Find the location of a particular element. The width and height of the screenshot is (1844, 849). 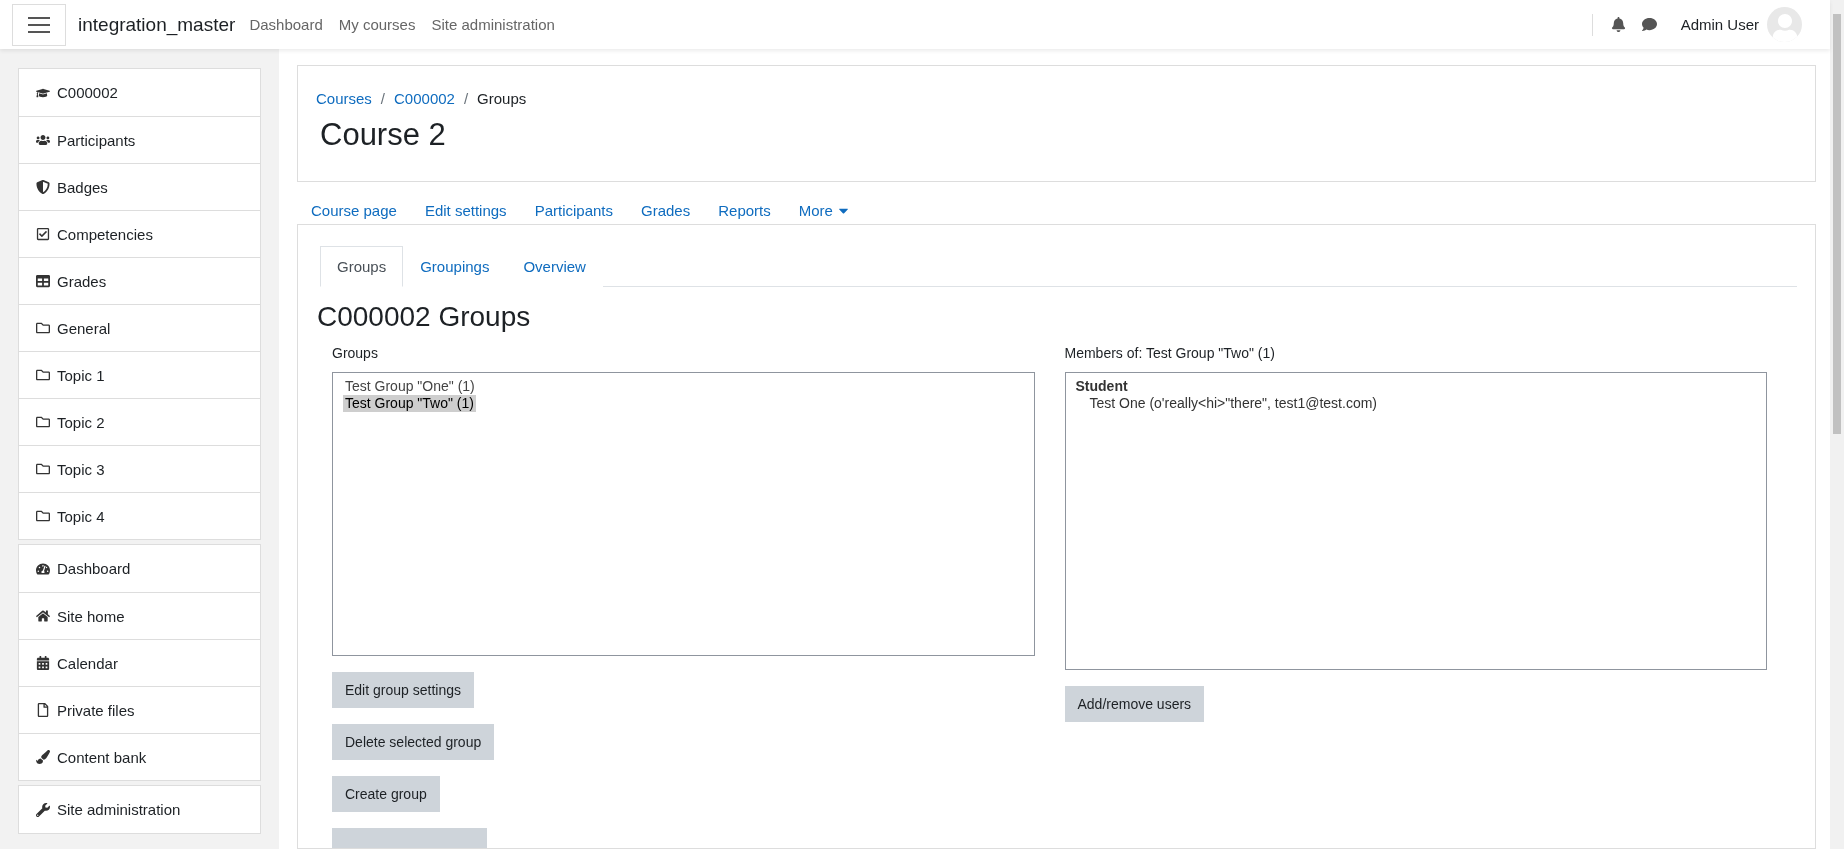

members-listbox: Student Test One (o'really<hi>"there", test1@test.com) is located at coordinates (1415, 521).